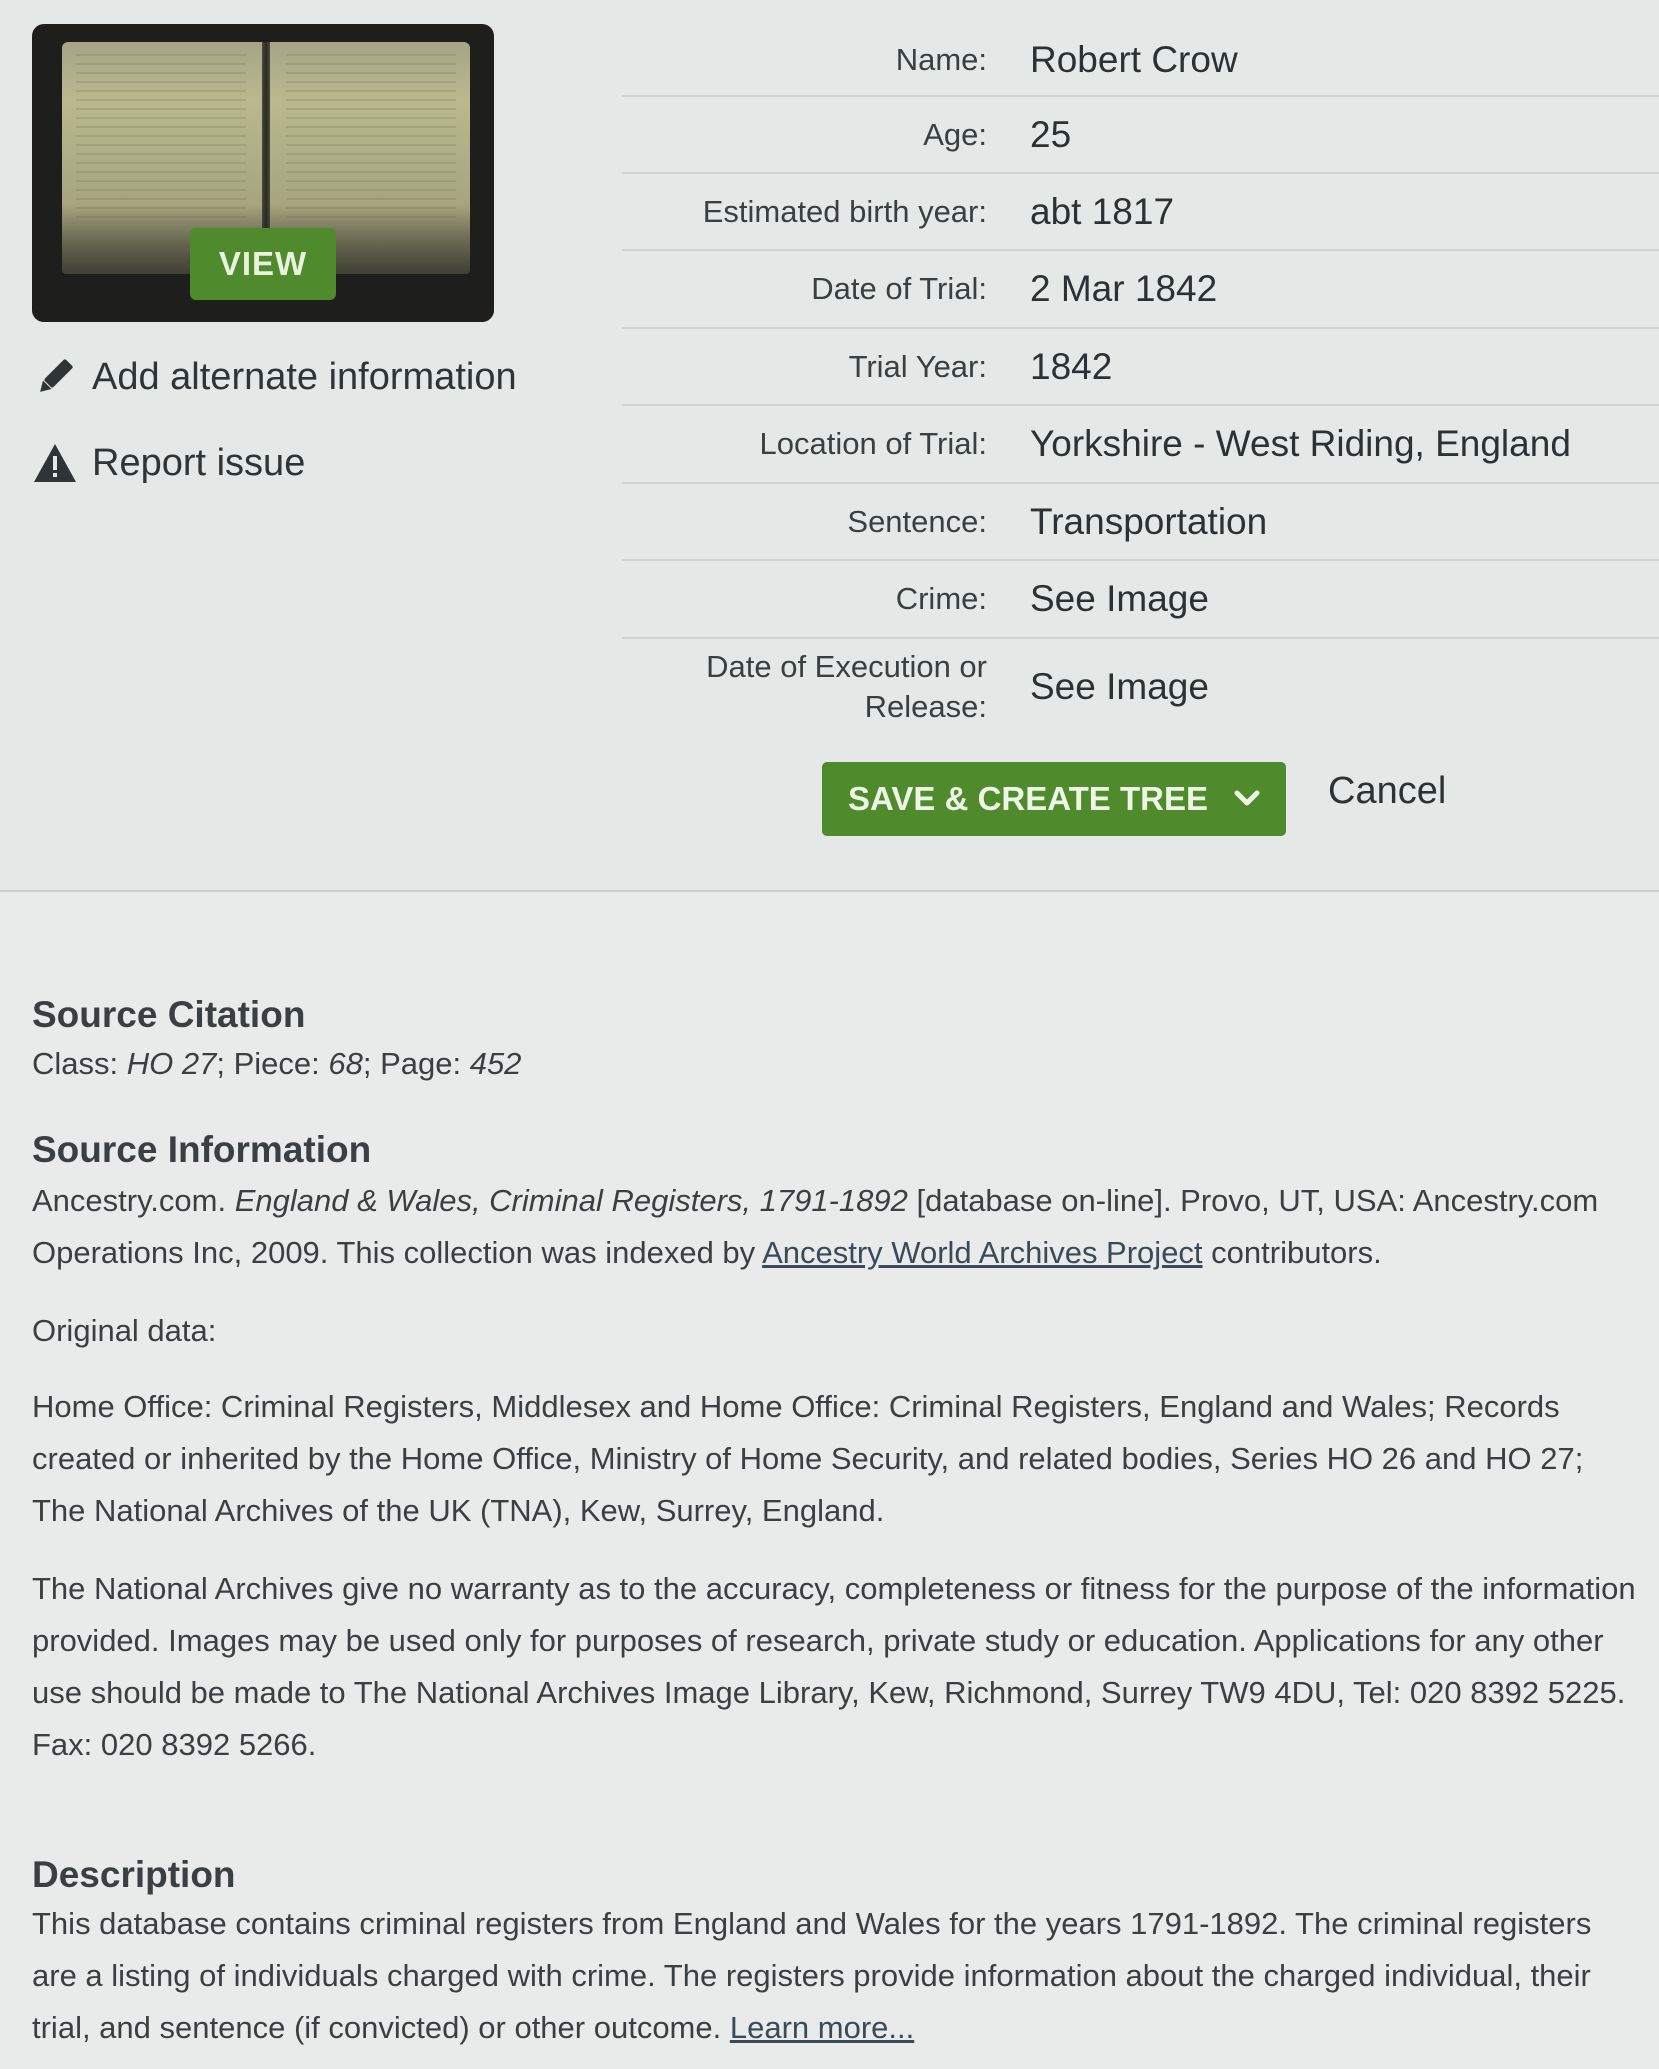  What do you see at coordinates (1140, 135) in the screenshot?
I see `fact-row-age: Age: 25` at bounding box center [1140, 135].